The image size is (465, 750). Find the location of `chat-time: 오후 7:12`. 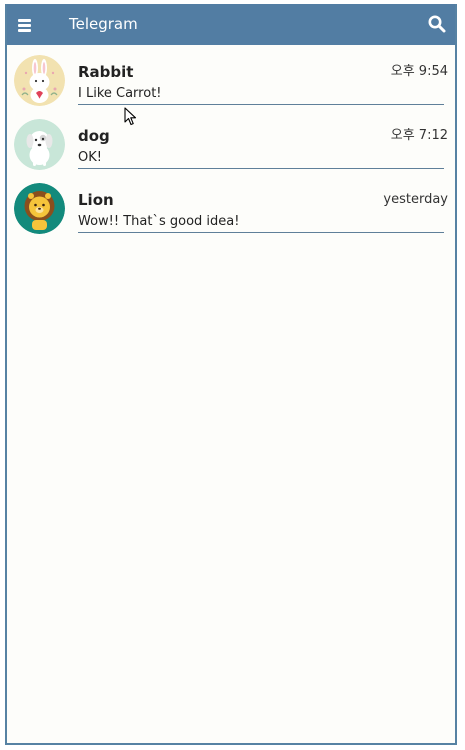

chat-time: 오후 7:12 is located at coordinates (419, 135).